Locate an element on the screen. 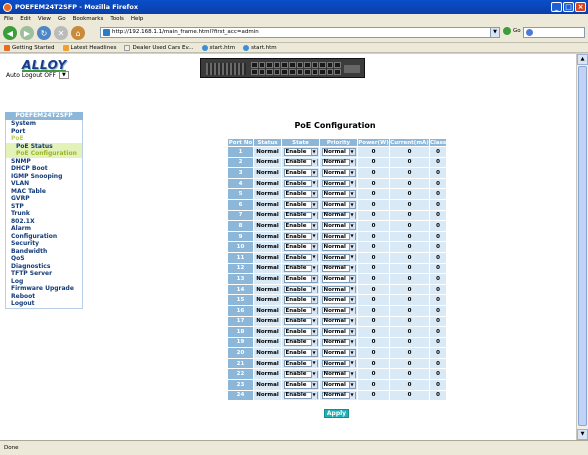 This screenshot has height=455, width=588. sidebar-item-igmp-snooping: IGMP Snooping is located at coordinates (44, 177).